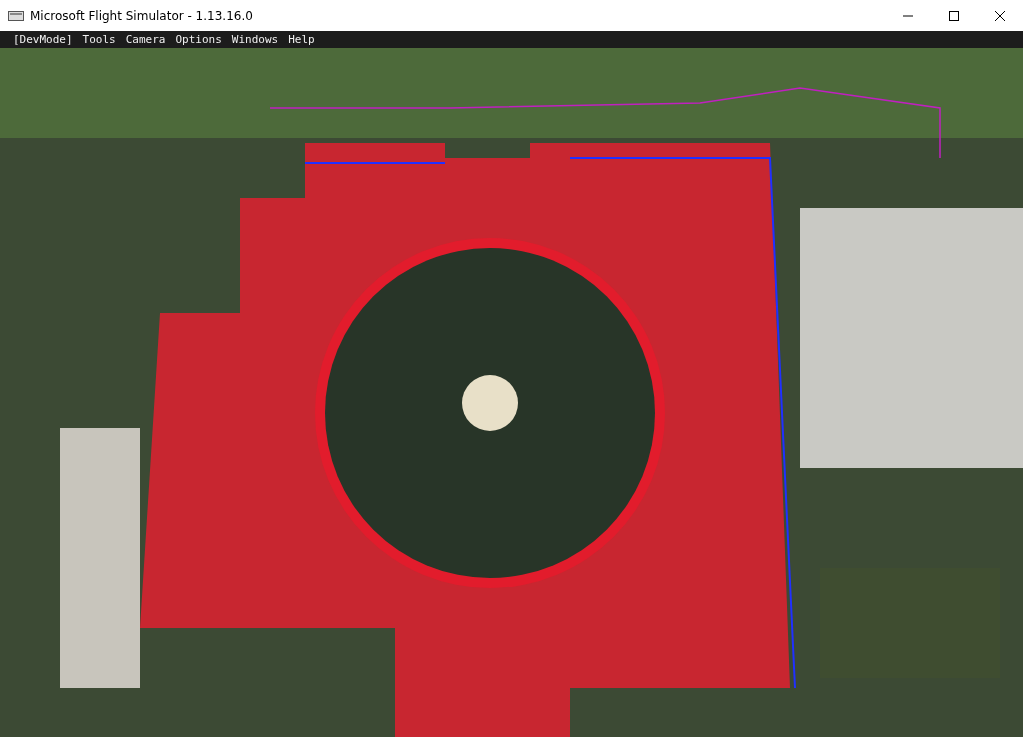 This screenshot has height=737, width=1023. I want to click on maximize-icon, so click(954, 15).